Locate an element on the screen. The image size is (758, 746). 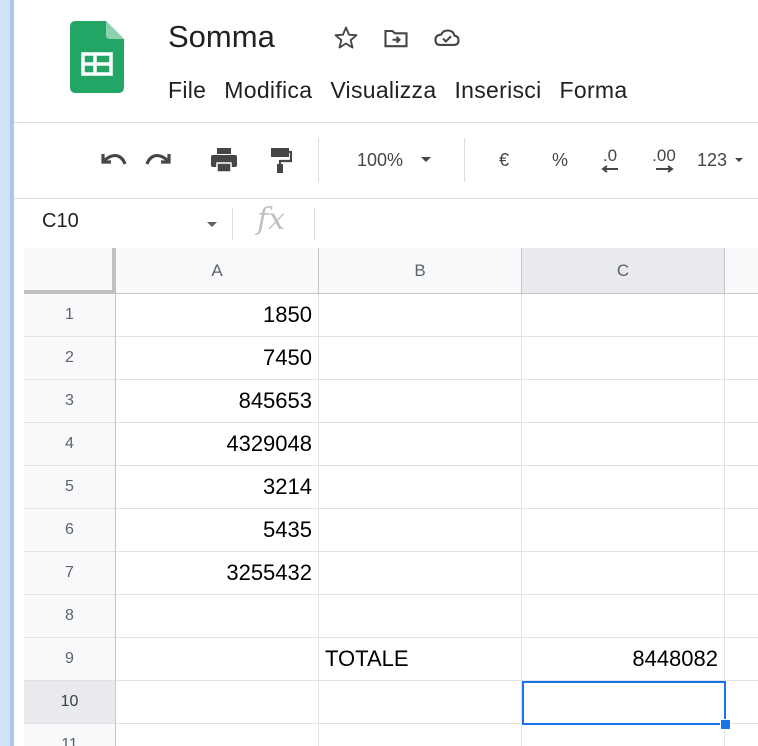
menu-modifica: Modifica is located at coordinates (268, 90).